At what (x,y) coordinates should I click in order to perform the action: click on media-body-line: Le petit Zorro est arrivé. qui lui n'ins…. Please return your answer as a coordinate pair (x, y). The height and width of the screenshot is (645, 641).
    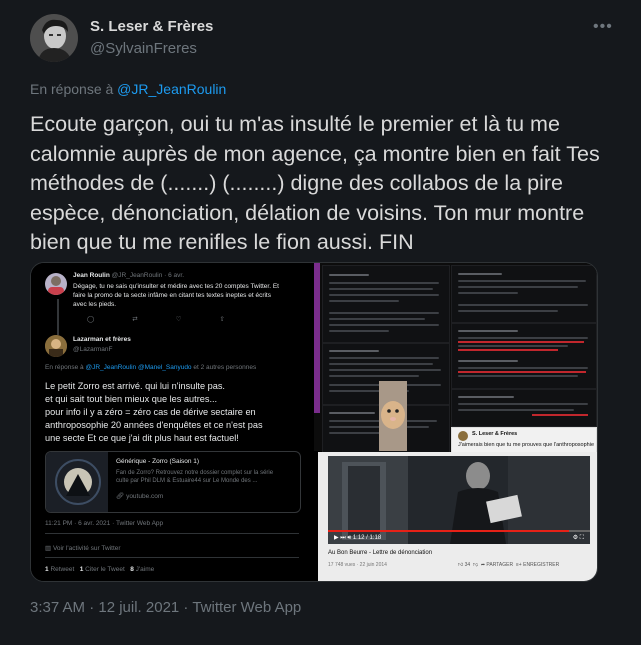
    Looking at the image, I should click on (135, 386).